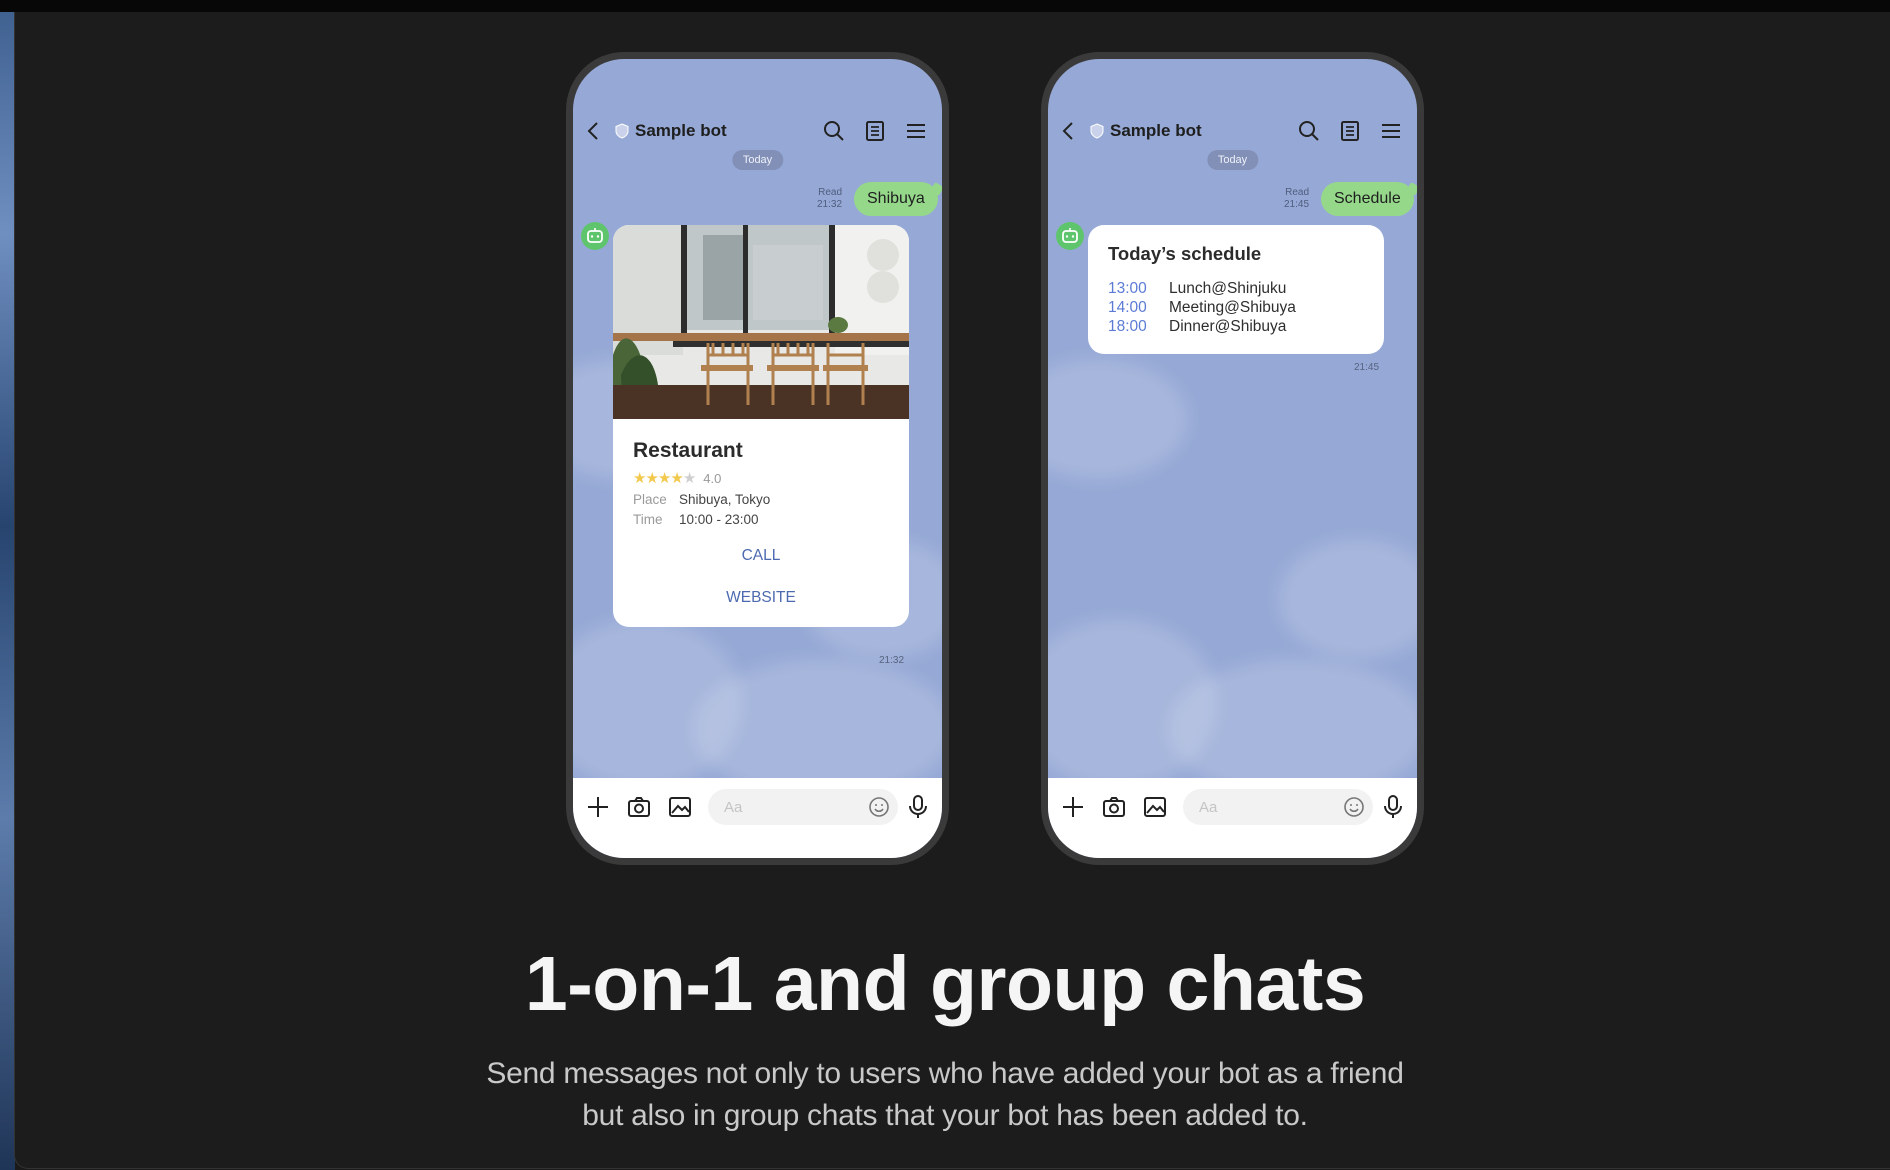 This screenshot has height=1170, width=1890. What do you see at coordinates (1232, 307) in the screenshot?
I see `schedule-event: Meeting@Shibuya` at bounding box center [1232, 307].